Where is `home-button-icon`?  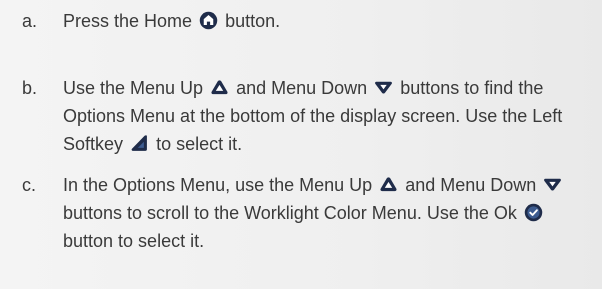 home-button-icon is located at coordinates (208, 20).